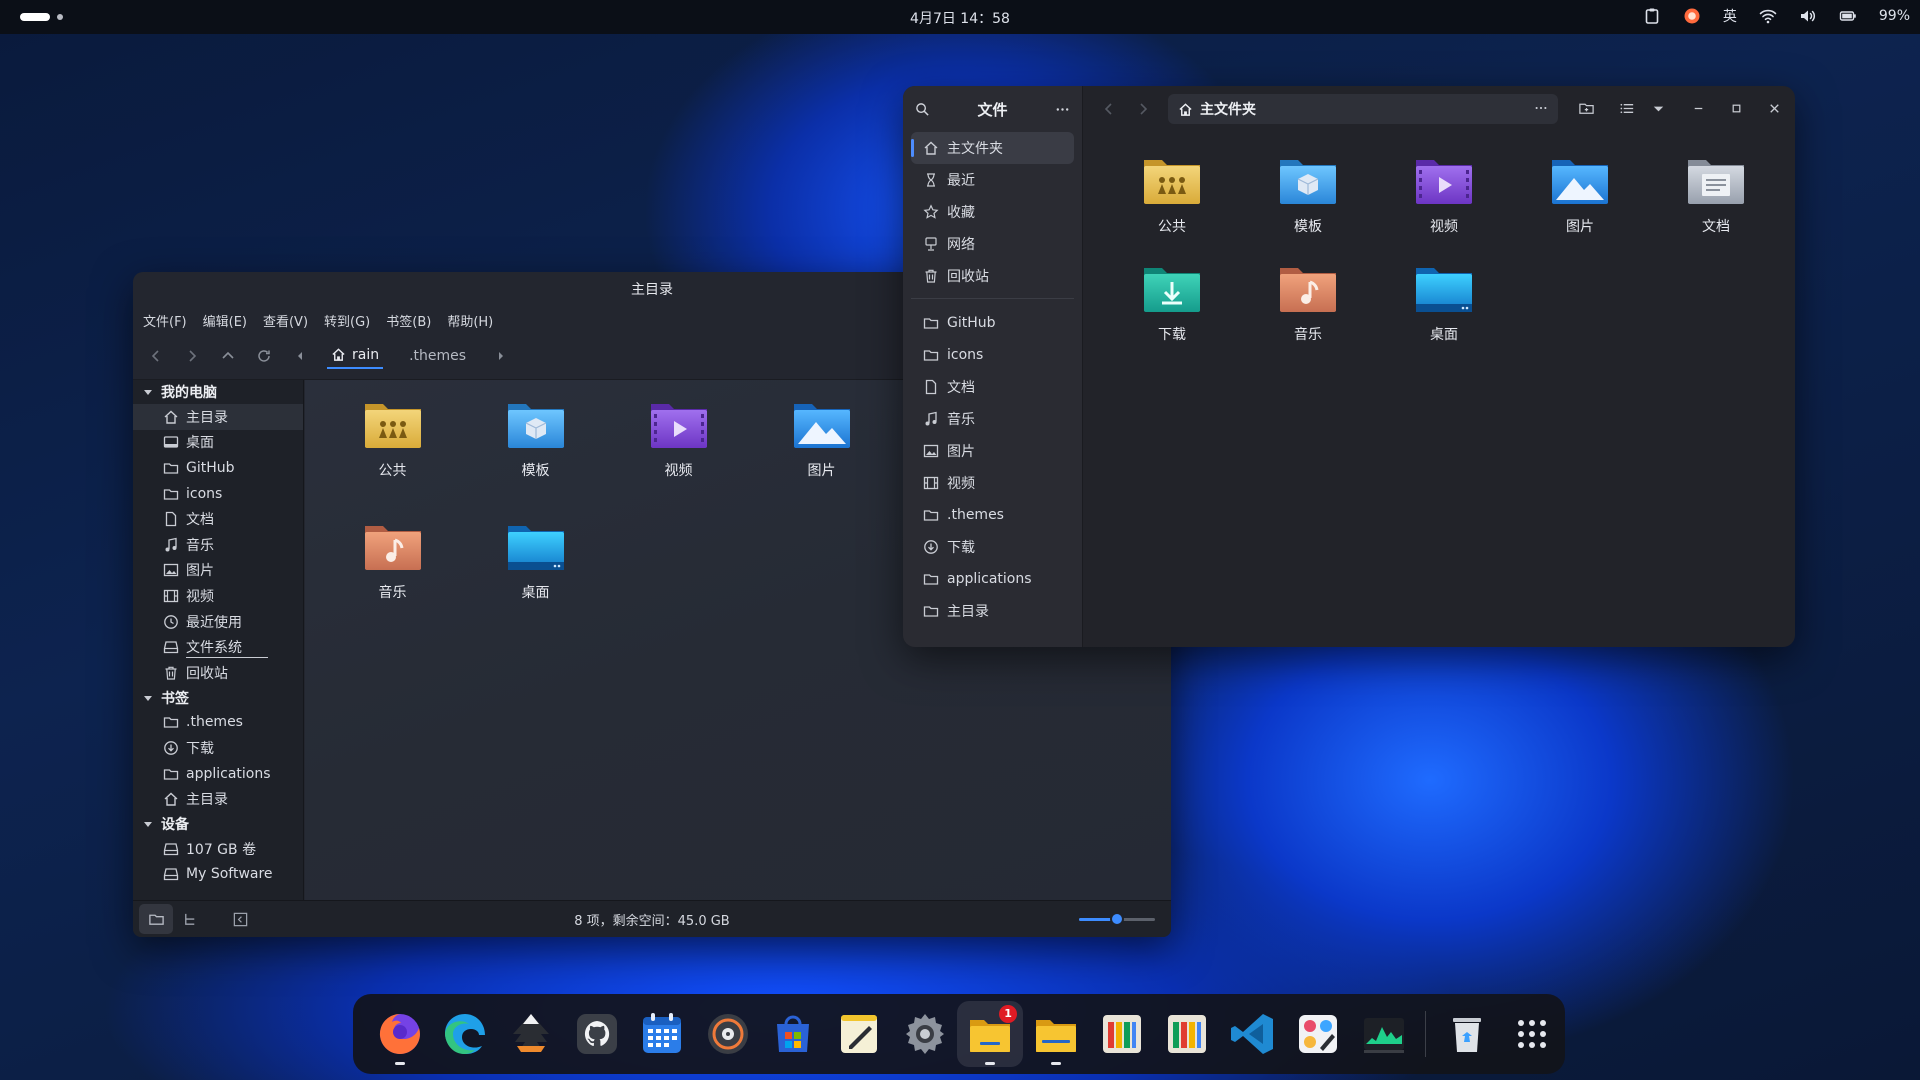 This screenshot has height=1080, width=1920. I want to click on sidebar-item-music: 音乐, so click(218, 545).